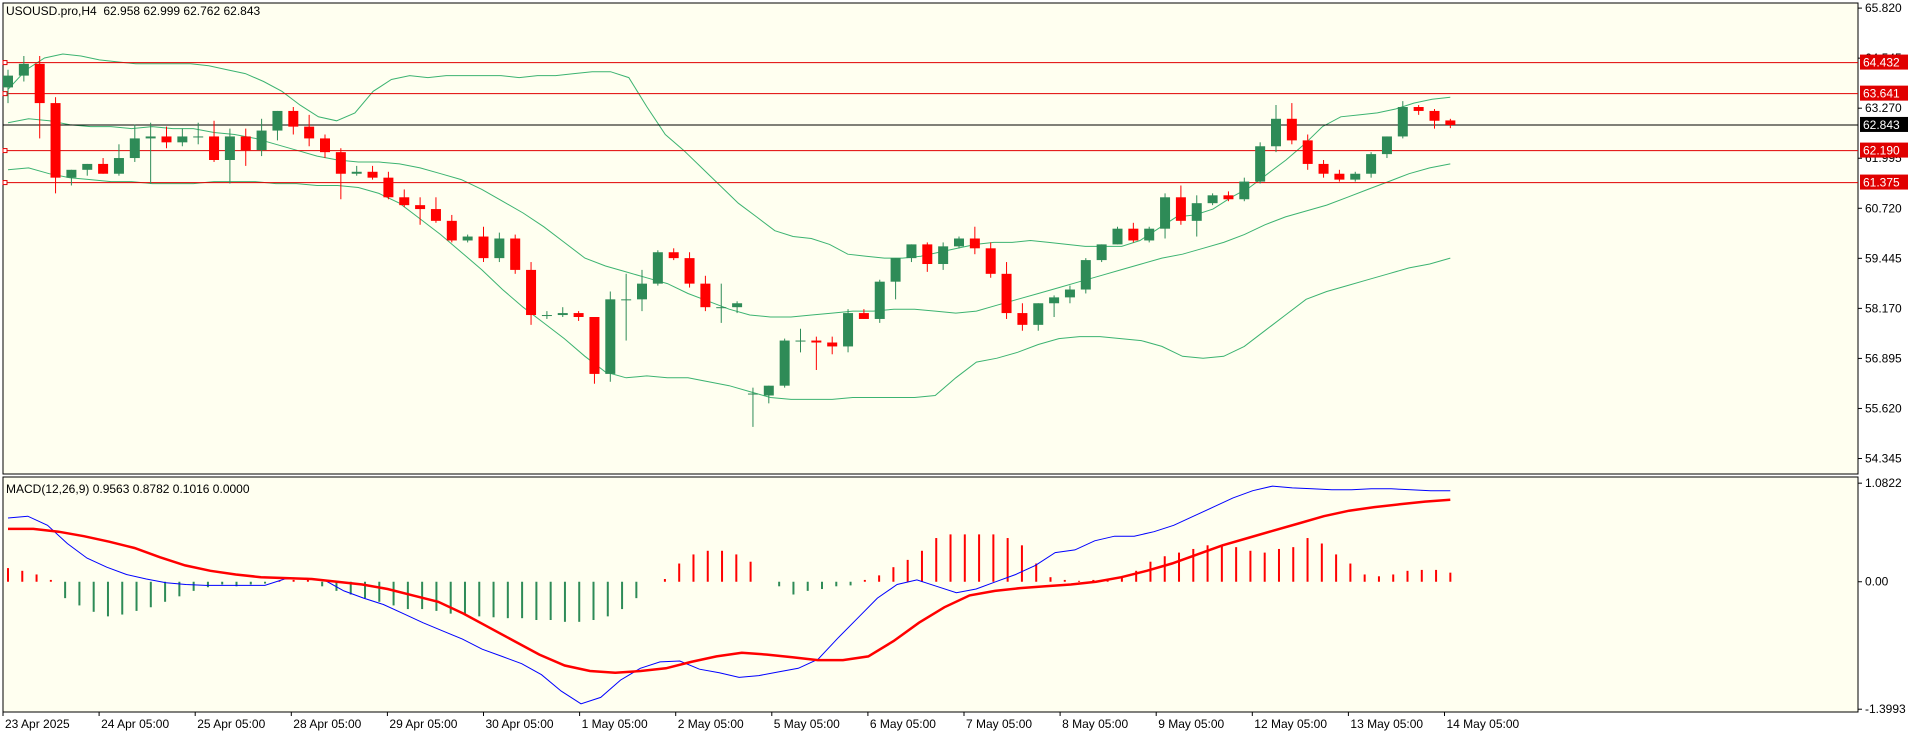  What do you see at coordinates (711, 724) in the screenshot?
I see `x-tick-label: 2 May 05:00` at bounding box center [711, 724].